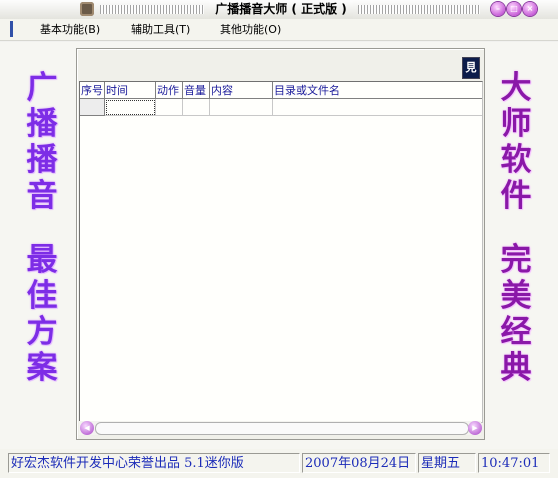 This screenshot has height=478, width=558. What do you see at coordinates (70, 29) in the screenshot?
I see `menu-basic-functions: 基本功能(B)` at bounding box center [70, 29].